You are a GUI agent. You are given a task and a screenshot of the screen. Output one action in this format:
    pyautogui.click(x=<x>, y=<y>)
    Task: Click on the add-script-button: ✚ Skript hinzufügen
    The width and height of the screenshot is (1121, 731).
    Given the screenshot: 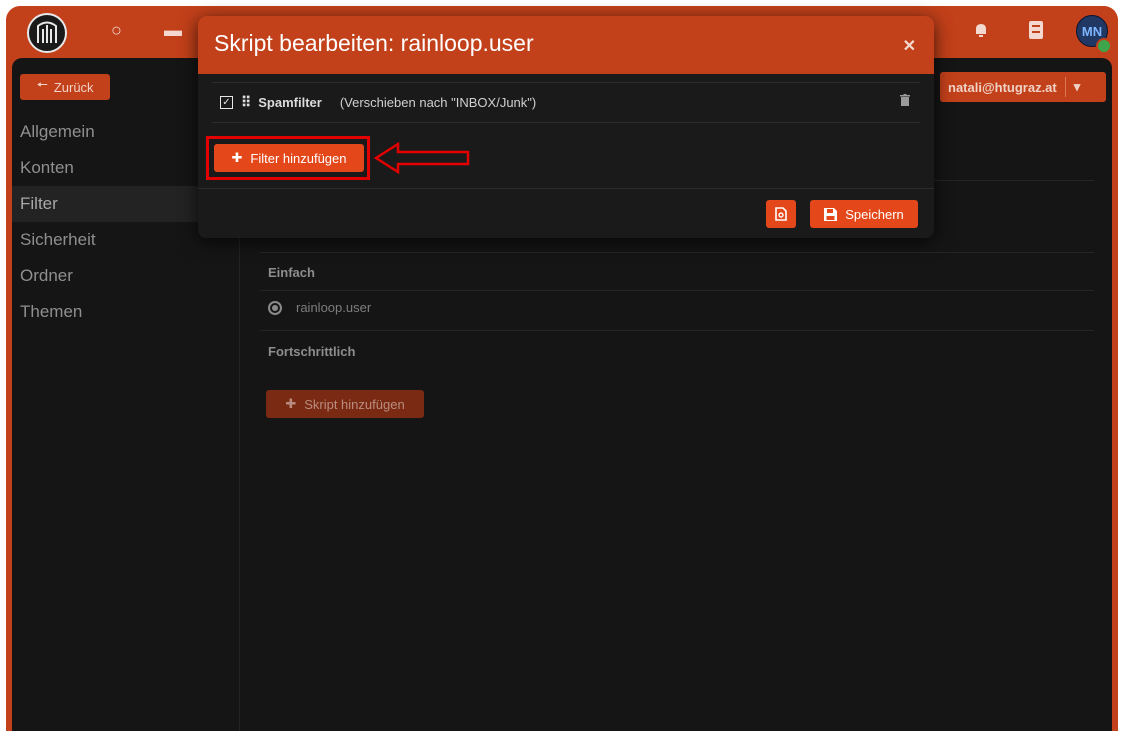 What is the action you would take?
    pyautogui.click(x=345, y=404)
    